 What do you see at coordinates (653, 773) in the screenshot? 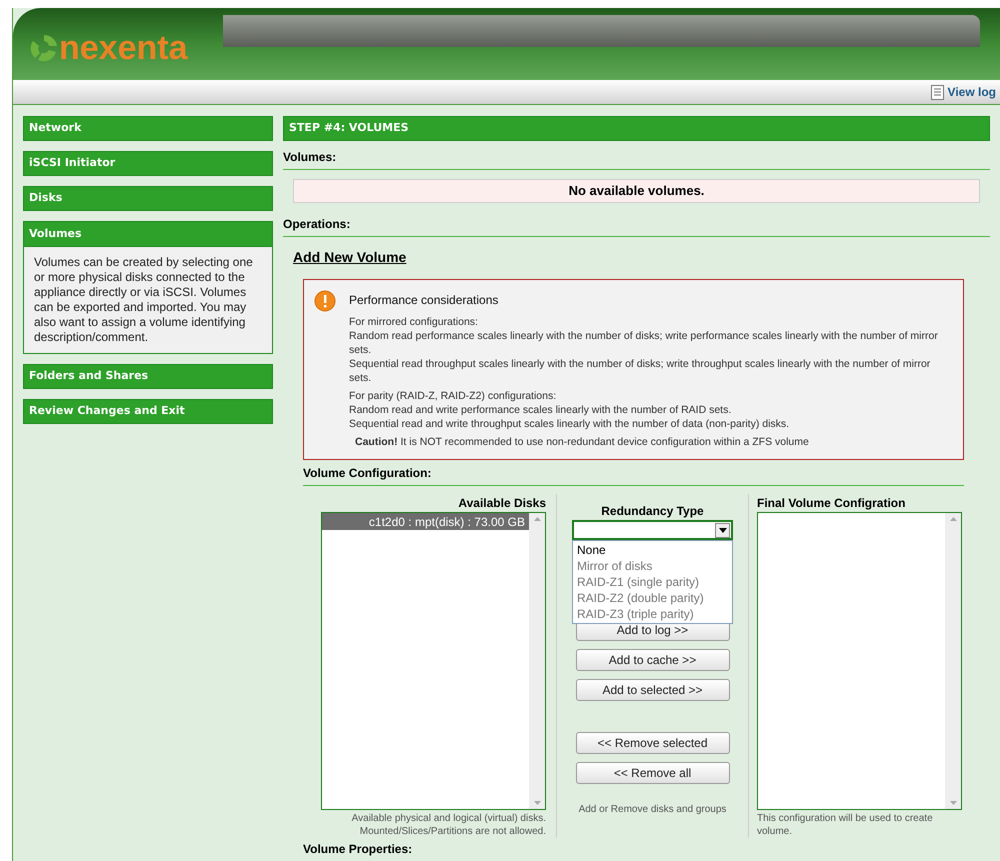
I see `action-button: << Remove all` at bounding box center [653, 773].